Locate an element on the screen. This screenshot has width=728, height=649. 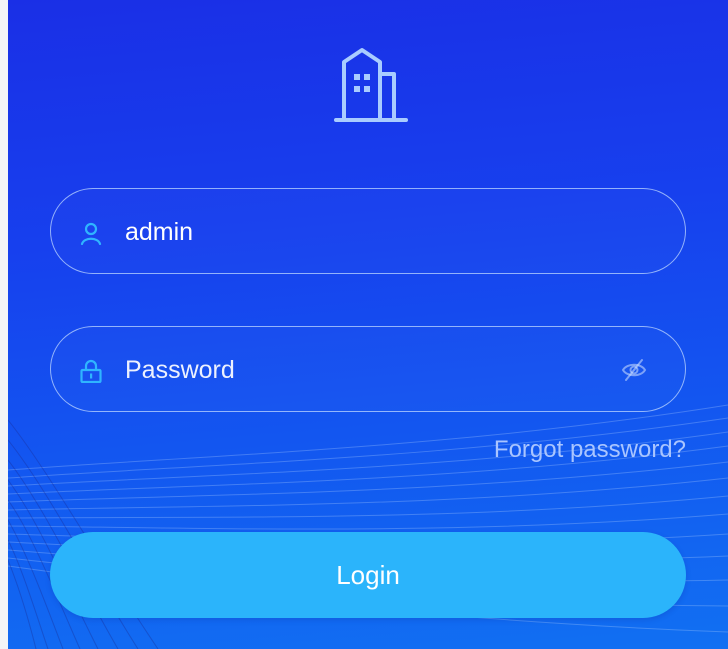
eye-off-icon is located at coordinates (634, 370).